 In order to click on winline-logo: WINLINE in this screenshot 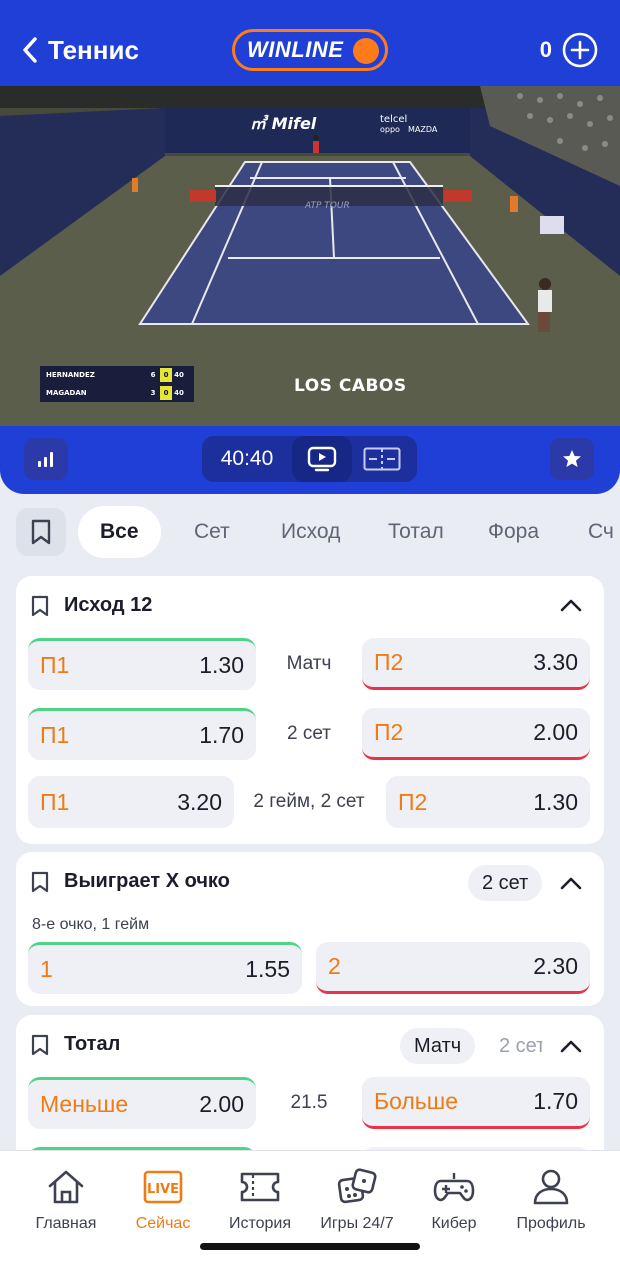, I will do `click(310, 50)`.